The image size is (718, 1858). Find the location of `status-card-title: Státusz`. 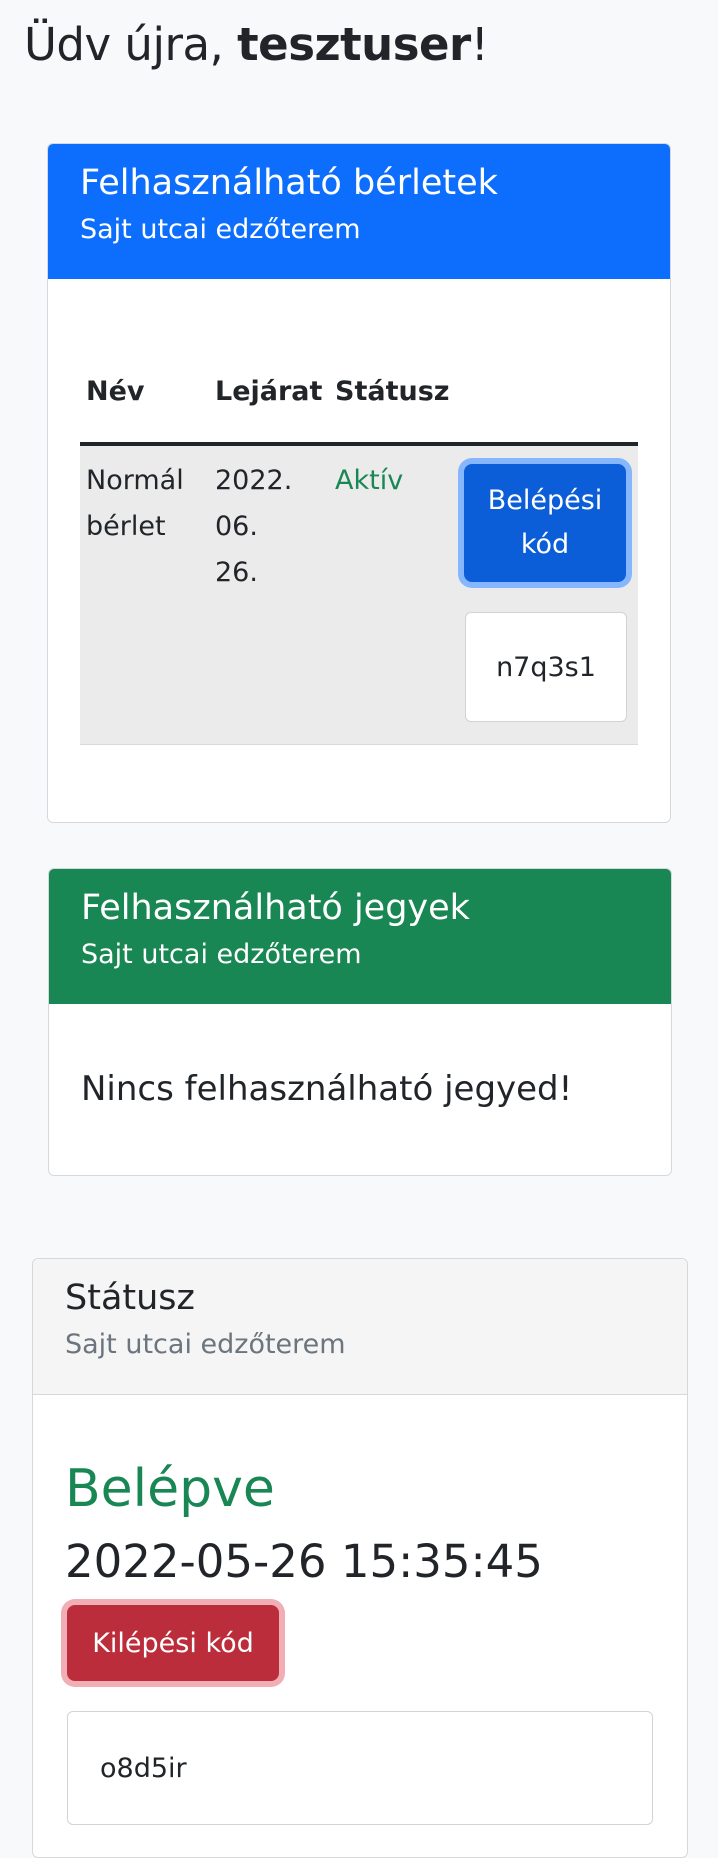

status-card-title: Státusz is located at coordinates (130, 1298).